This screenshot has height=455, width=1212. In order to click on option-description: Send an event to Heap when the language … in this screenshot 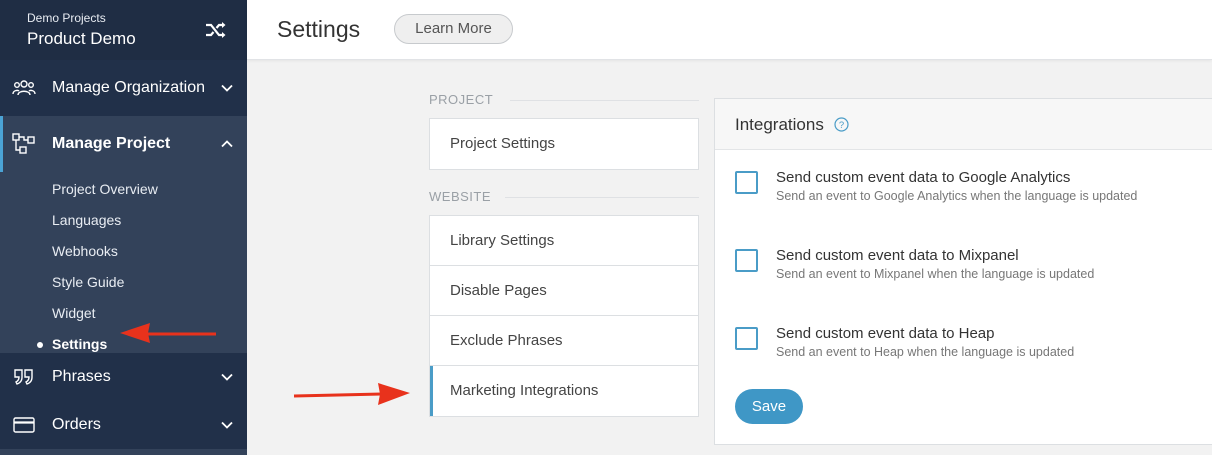, I will do `click(925, 352)`.